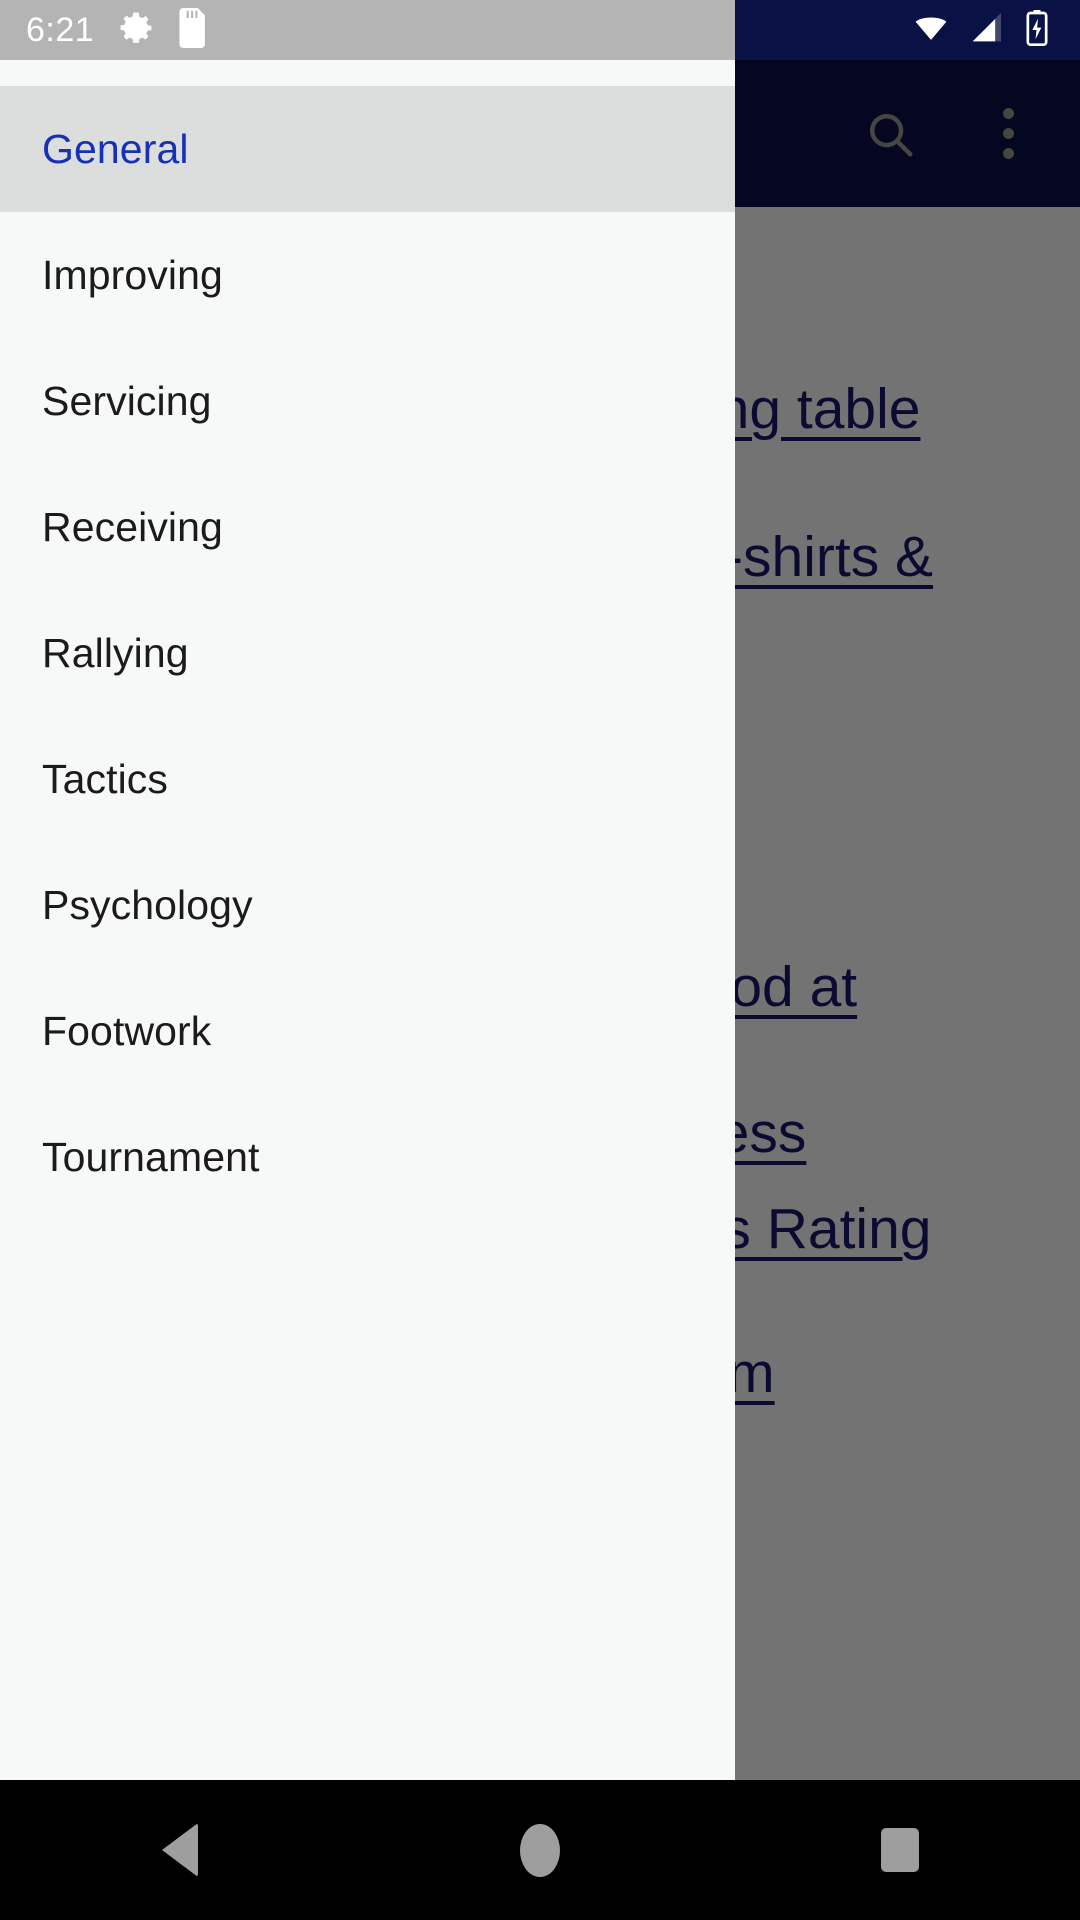 The width and height of the screenshot is (1080, 1920). I want to click on drawer-item-label: General, so click(115, 148).